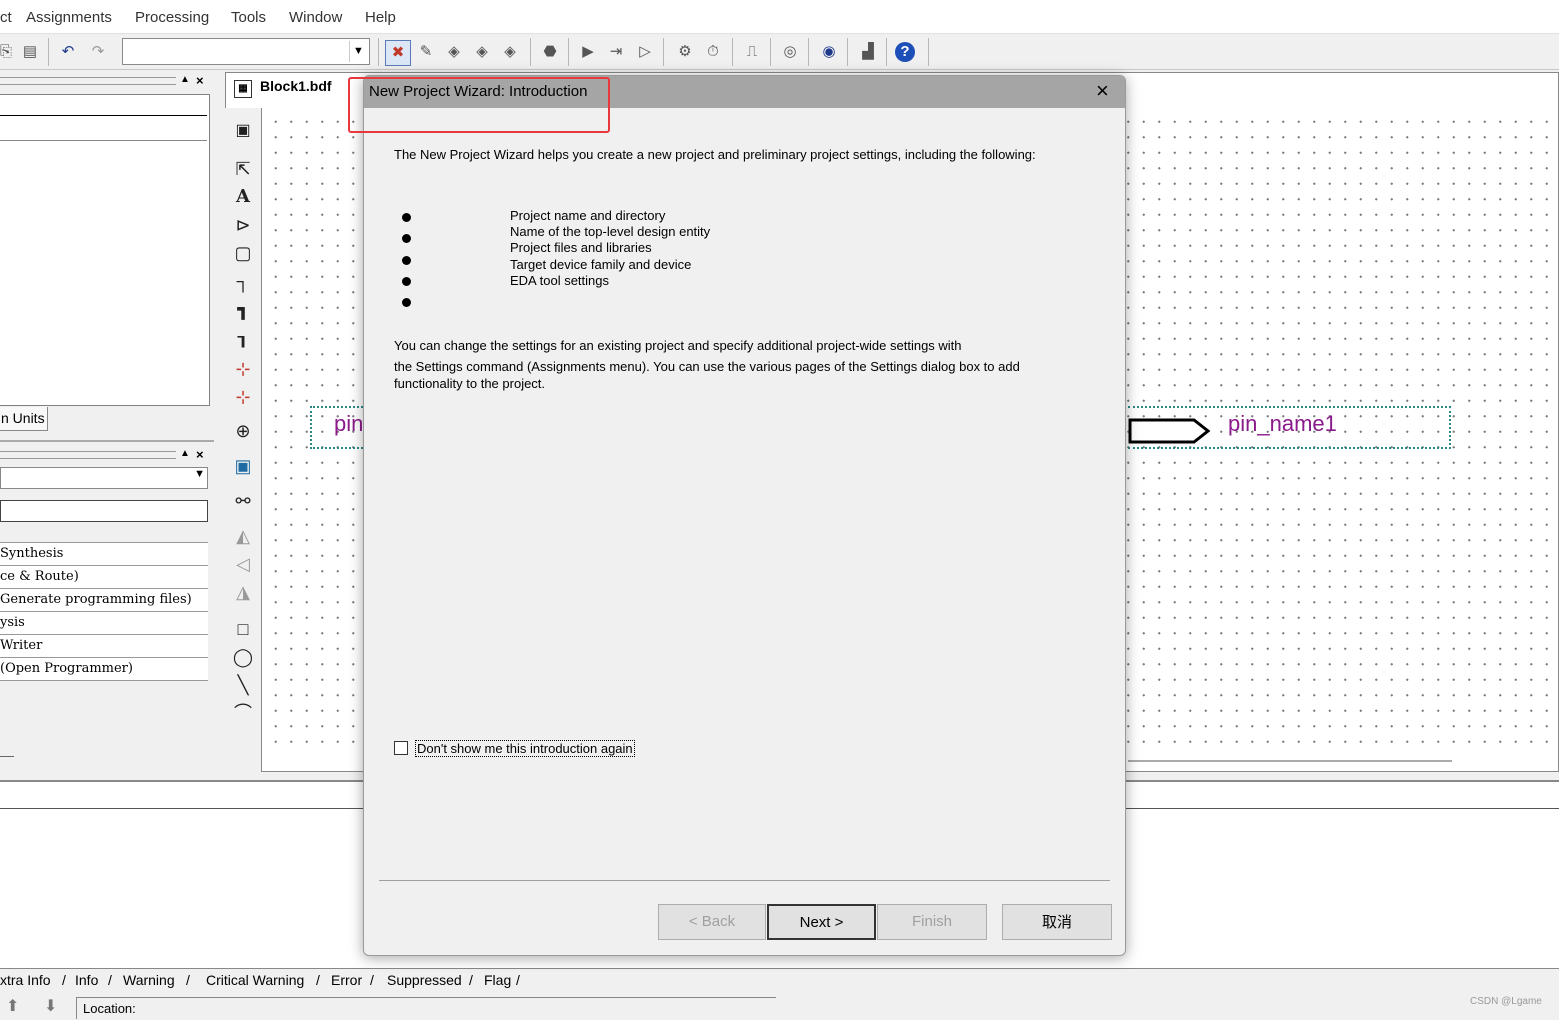 Image resolution: width=1559 pixels, height=1020 pixels. What do you see at coordinates (1057, 922) in the screenshot?
I see `cancel-button: 取消` at bounding box center [1057, 922].